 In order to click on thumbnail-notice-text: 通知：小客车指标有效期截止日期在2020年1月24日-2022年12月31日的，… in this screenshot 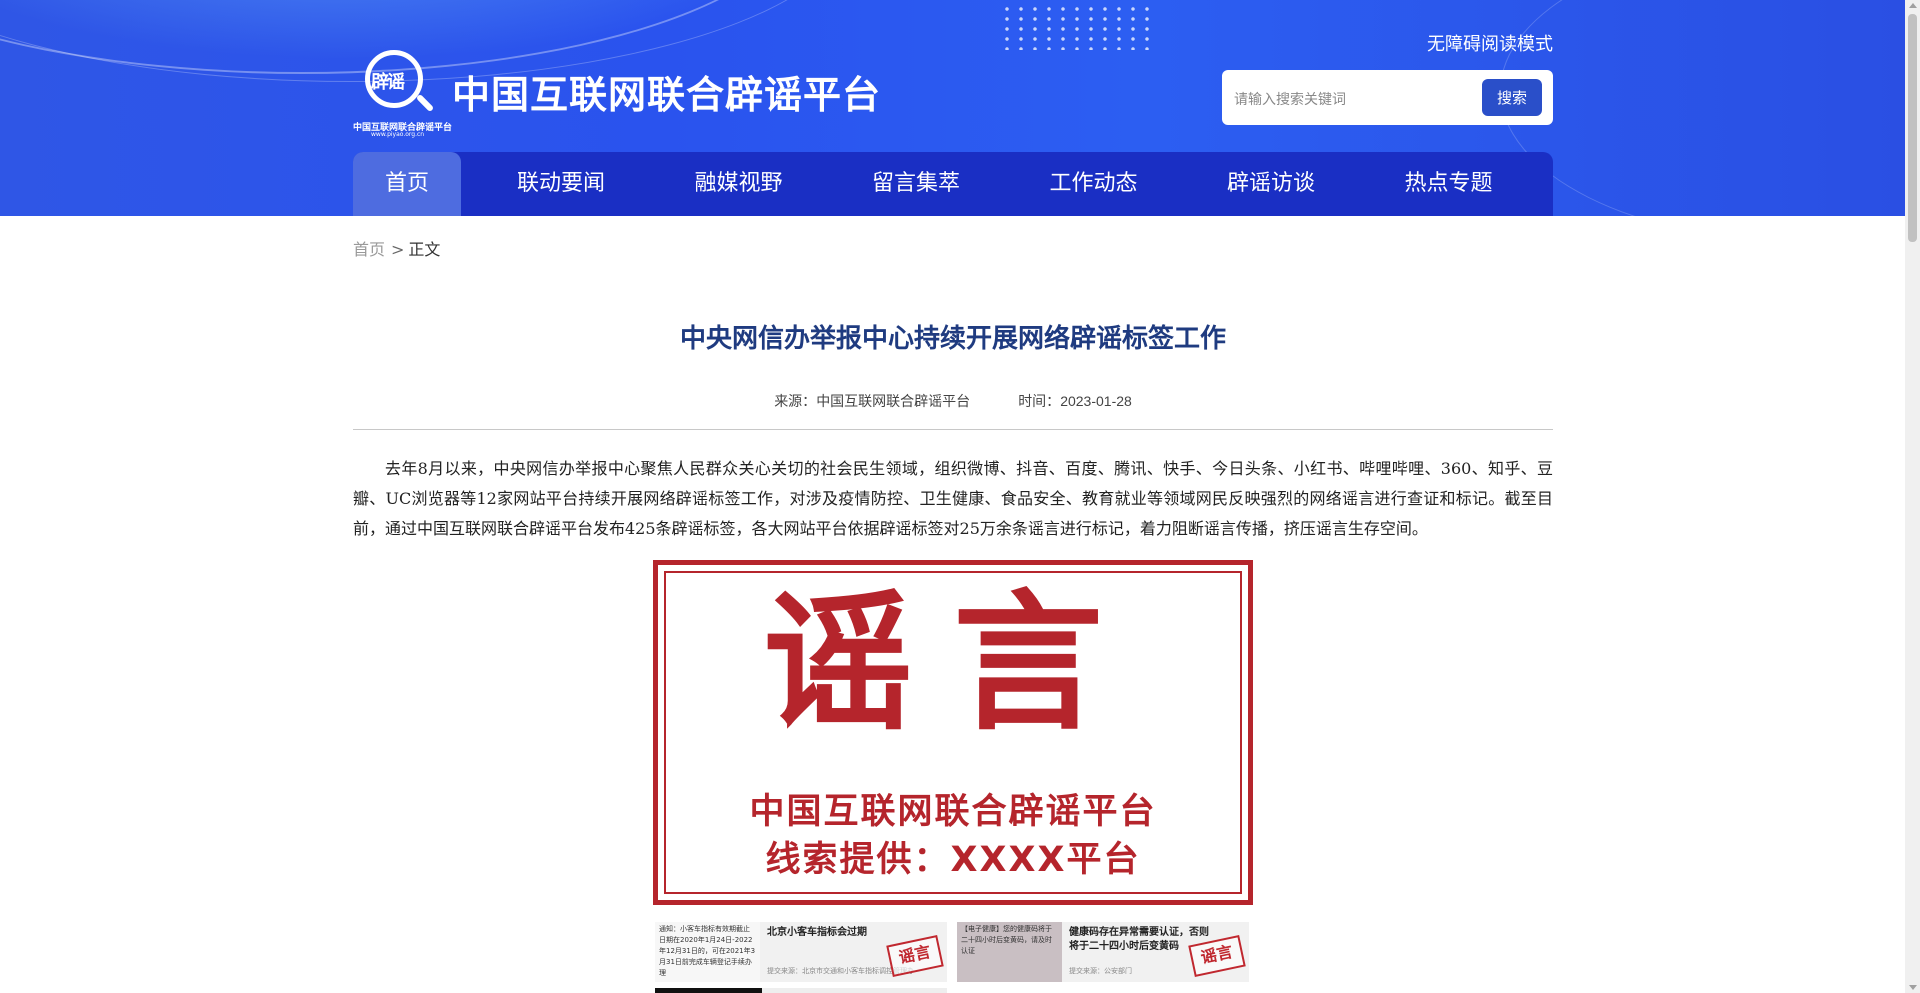, I will do `click(707, 952)`.